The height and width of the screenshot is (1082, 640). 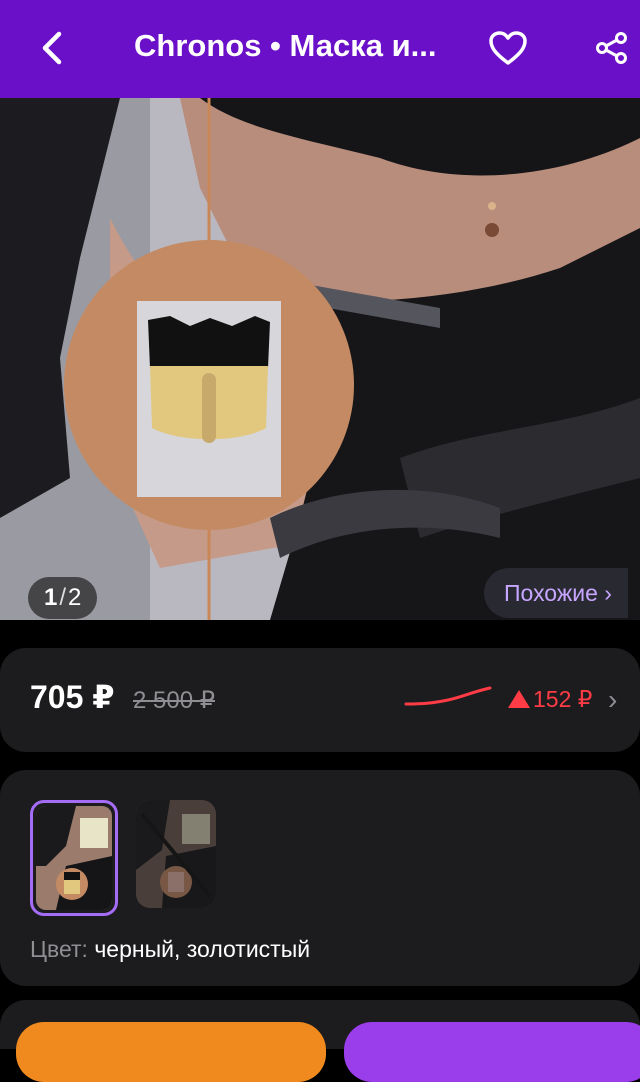 I want to click on arrow-up-icon, so click(x=519, y=699).